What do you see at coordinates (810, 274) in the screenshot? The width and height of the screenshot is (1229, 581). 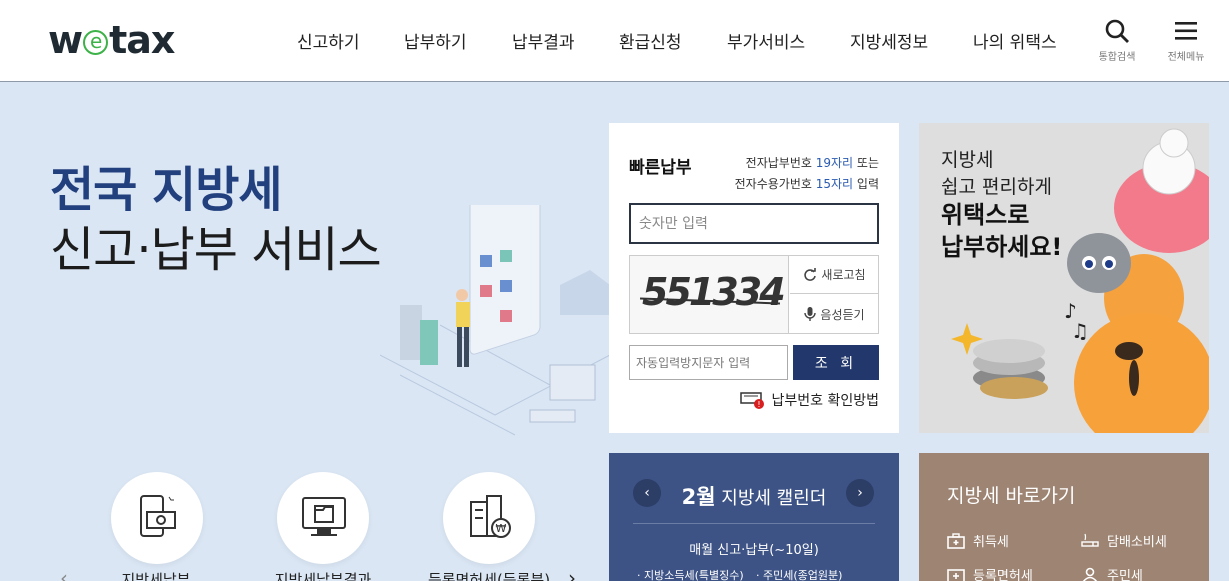 I see `refresh-icon` at bounding box center [810, 274].